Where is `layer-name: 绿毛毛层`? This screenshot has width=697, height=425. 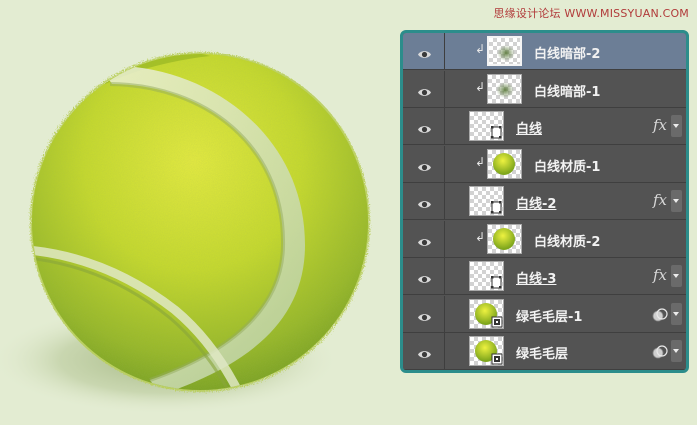
layer-name: 绿毛毛层 is located at coordinates (542, 352).